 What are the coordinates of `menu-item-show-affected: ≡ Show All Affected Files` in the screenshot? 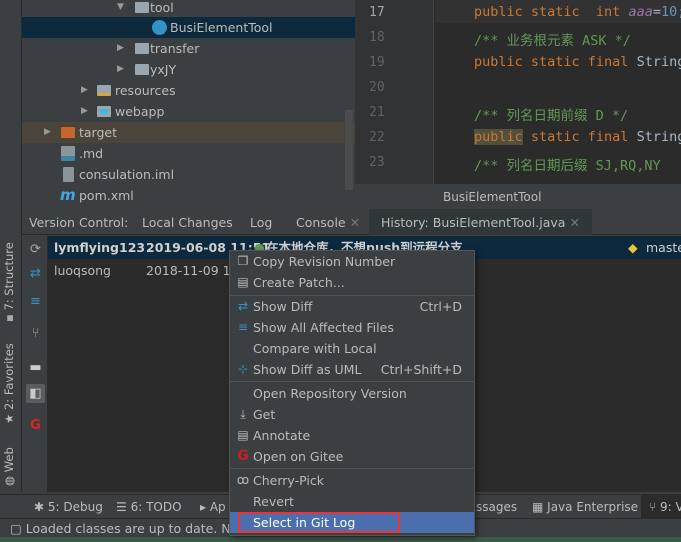 It's located at (352, 327).